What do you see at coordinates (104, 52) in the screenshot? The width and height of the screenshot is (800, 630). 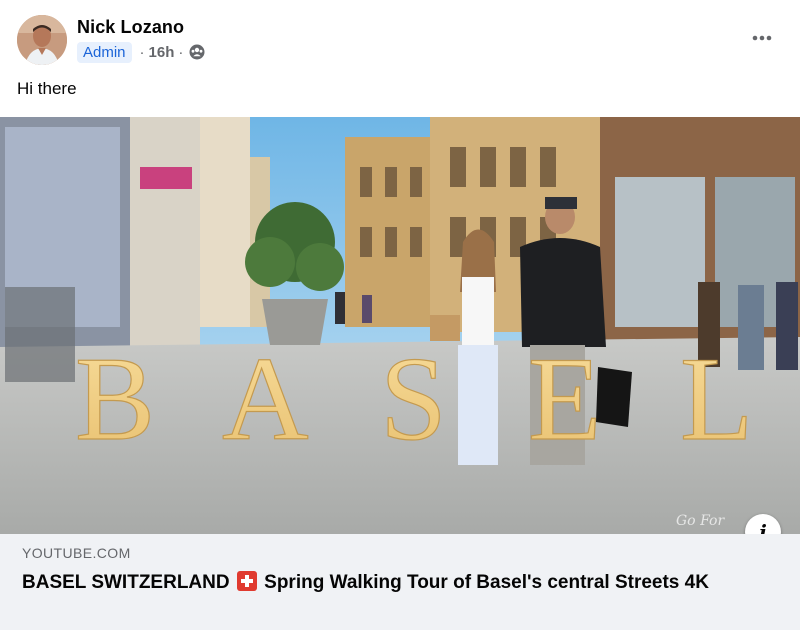 I see `admin-badge: Admin` at bounding box center [104, 52].